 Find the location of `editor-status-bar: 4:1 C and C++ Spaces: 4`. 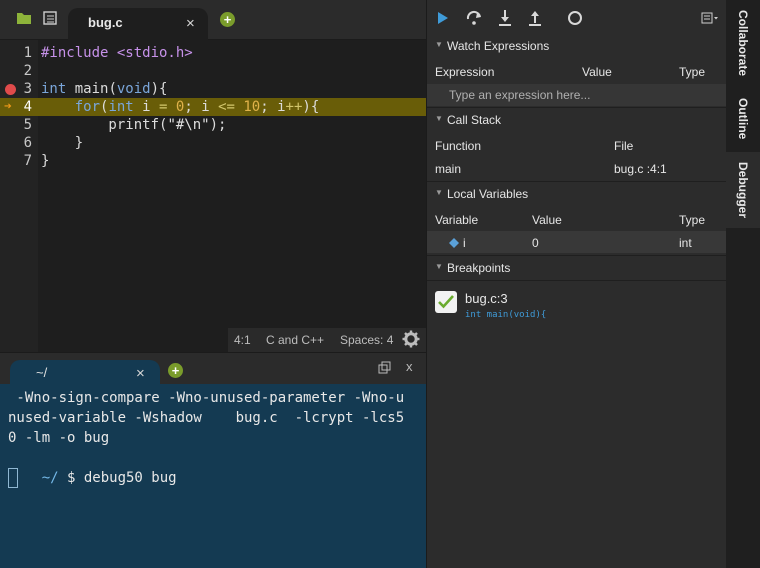

editor-status-bar: 4:1 C and C++ Spaces: 4 is located at coordinates (327, 340).